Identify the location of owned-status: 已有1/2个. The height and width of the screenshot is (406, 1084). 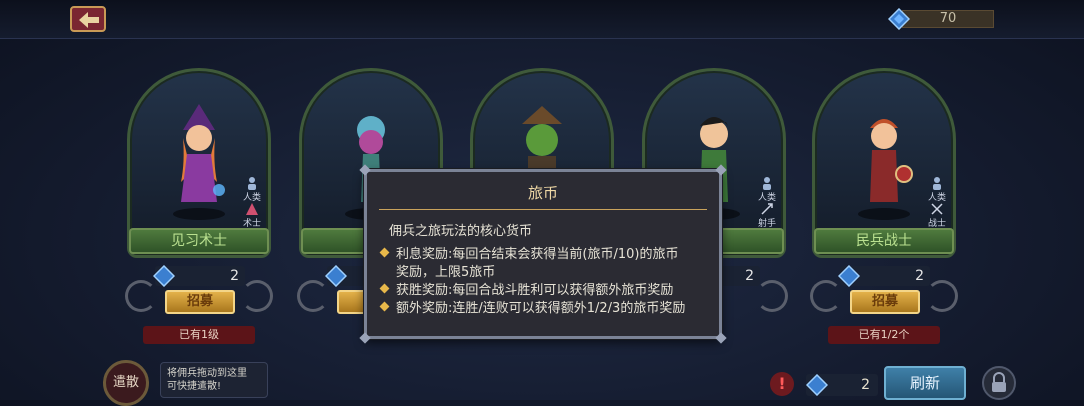
(884, 335).